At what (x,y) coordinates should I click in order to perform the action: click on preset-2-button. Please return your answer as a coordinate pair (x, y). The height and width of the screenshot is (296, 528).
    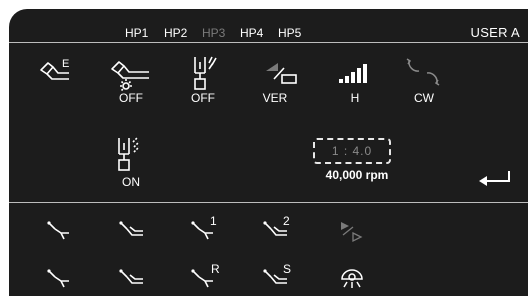
    Looking at the image, I should click on (134, 231).